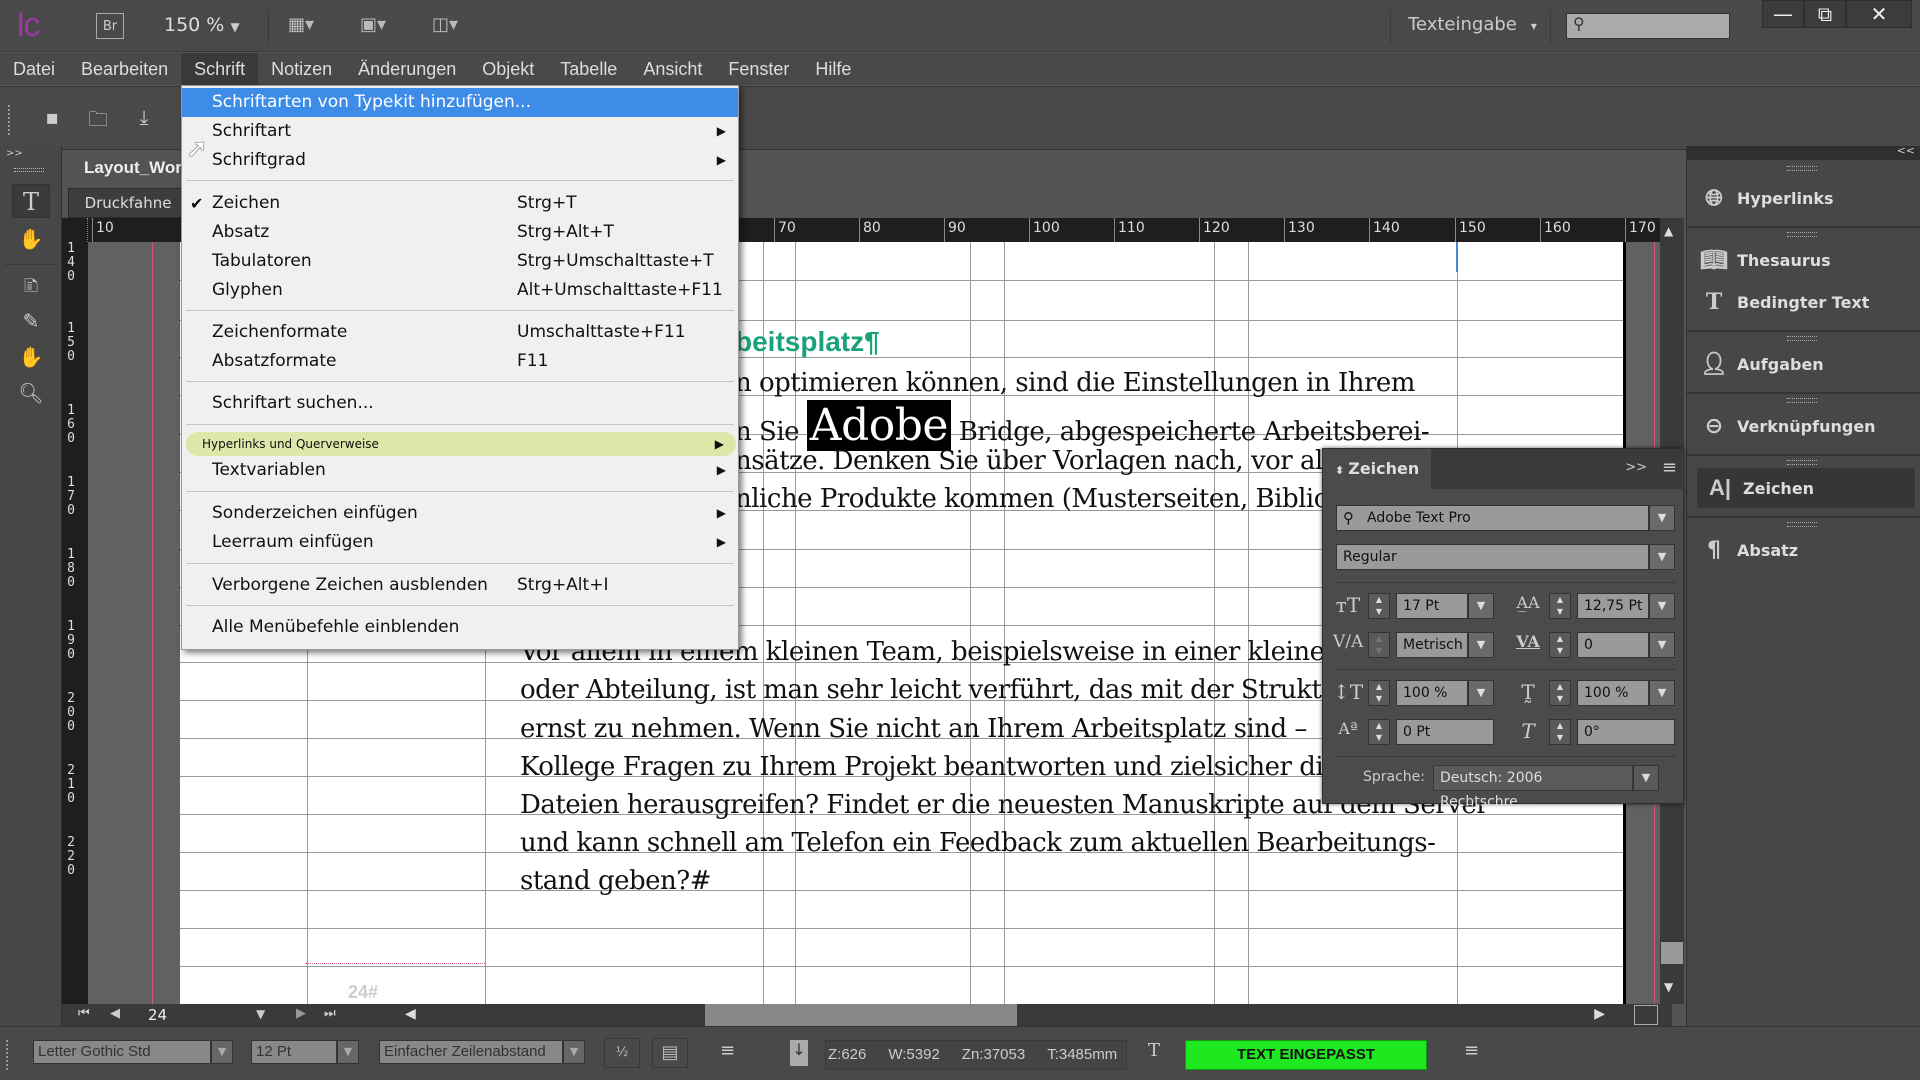  What do you see at coordinates (1668, 231) in the screenshot?
I see `scroll-up-icon: ▲` at bounding box center [1668, 231].